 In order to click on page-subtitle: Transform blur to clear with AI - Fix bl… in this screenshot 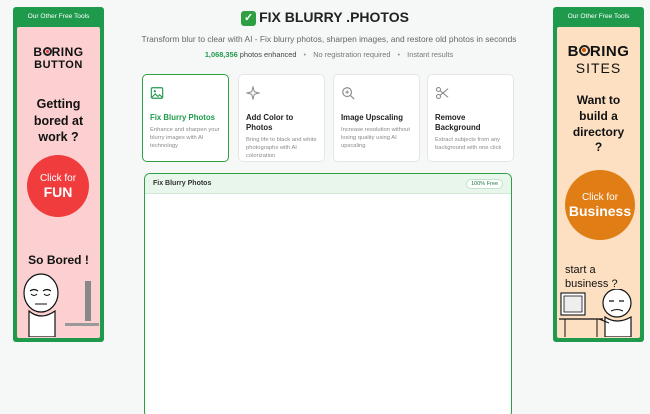, I will do `click(329, 39)`.